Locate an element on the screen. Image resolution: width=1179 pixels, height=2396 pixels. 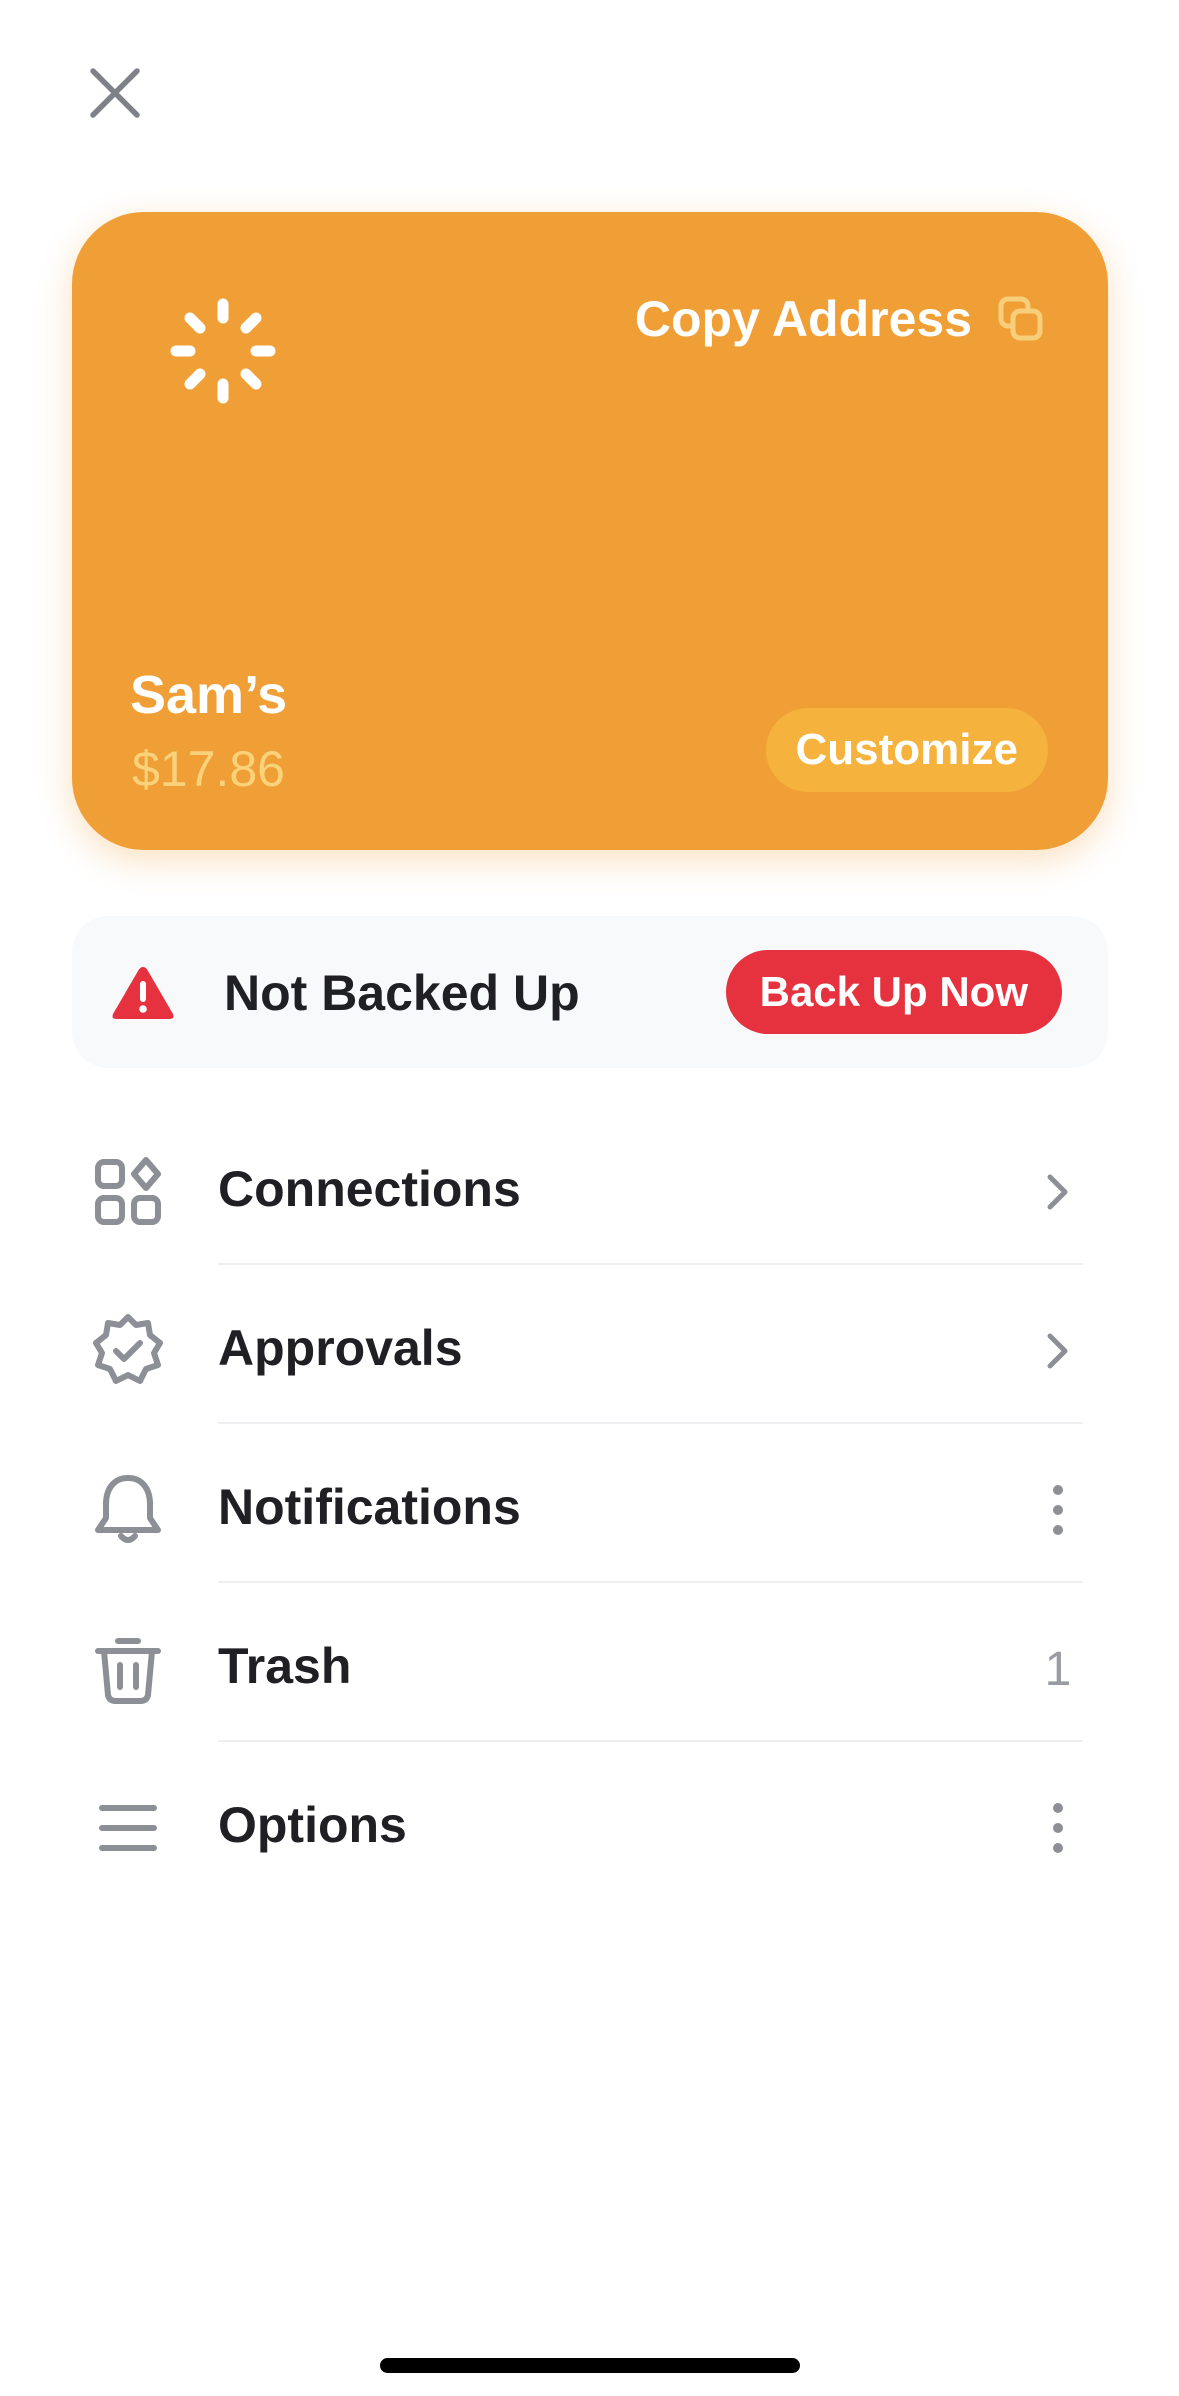
close-icon is located at coordinates (115, 93).